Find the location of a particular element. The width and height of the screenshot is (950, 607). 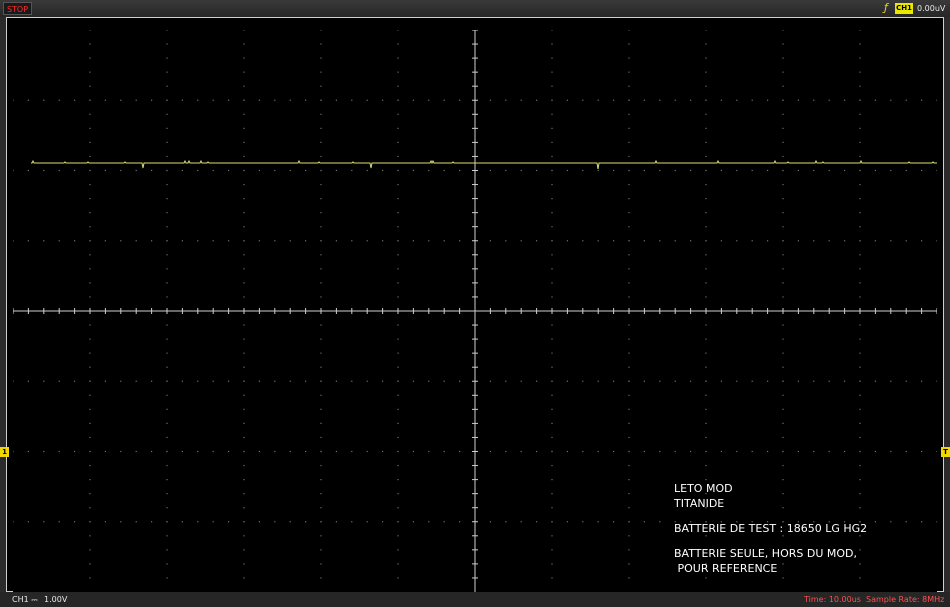

trigger-slope-icon: ƒ is located at coordinates (888, 8).